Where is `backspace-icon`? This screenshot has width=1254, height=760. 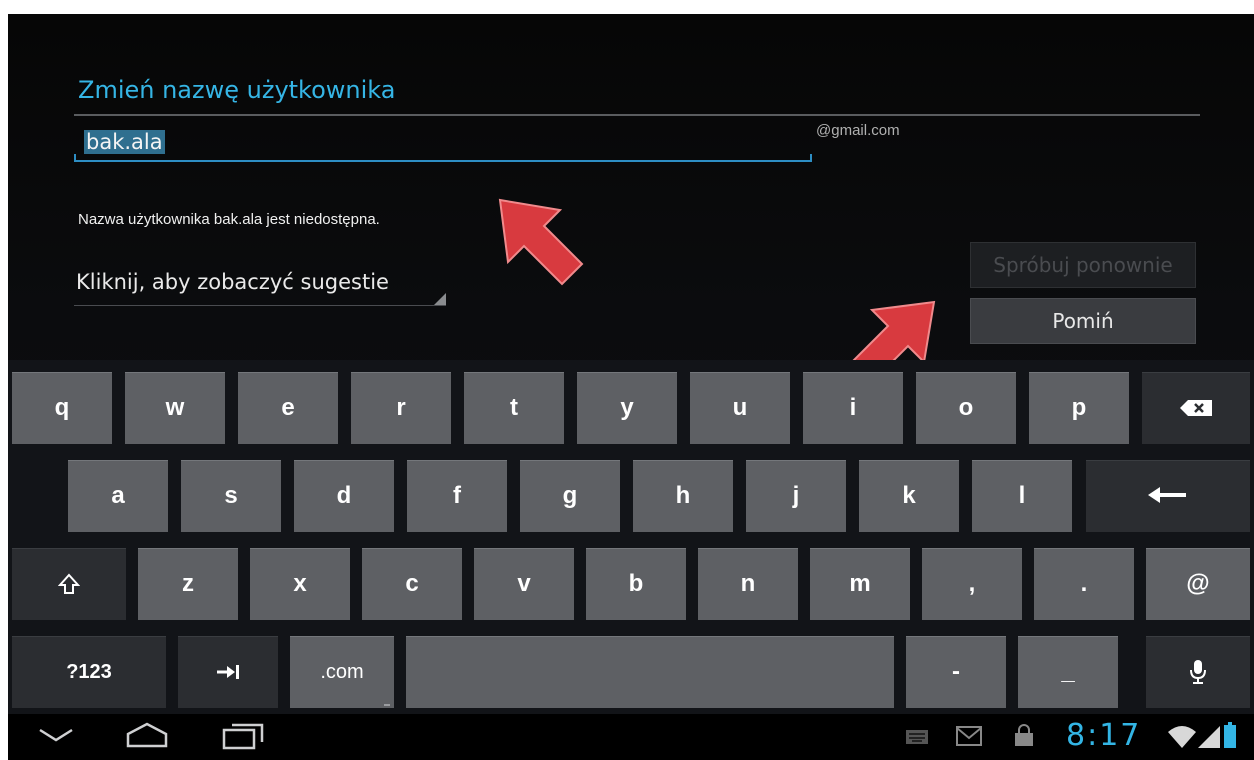 backspace-icon is located at coordinates (1196, 408).